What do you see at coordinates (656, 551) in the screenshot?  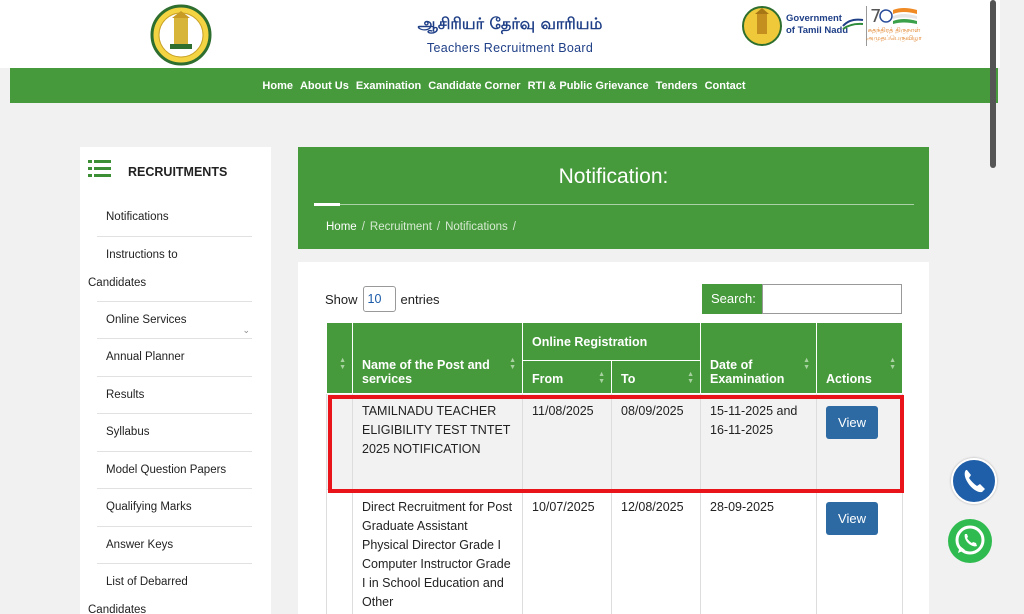 I see `to-date-cell: 12/08/2025` at bounding box center [656, 551].